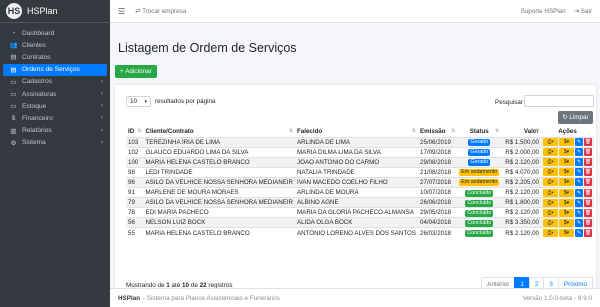 This screenshot has width=600, height=307. Describe the element at coordinates (356, 162) in the screenshot. I see `cell-falecido: JOAO ANTONIO DO CARMO` at that location.